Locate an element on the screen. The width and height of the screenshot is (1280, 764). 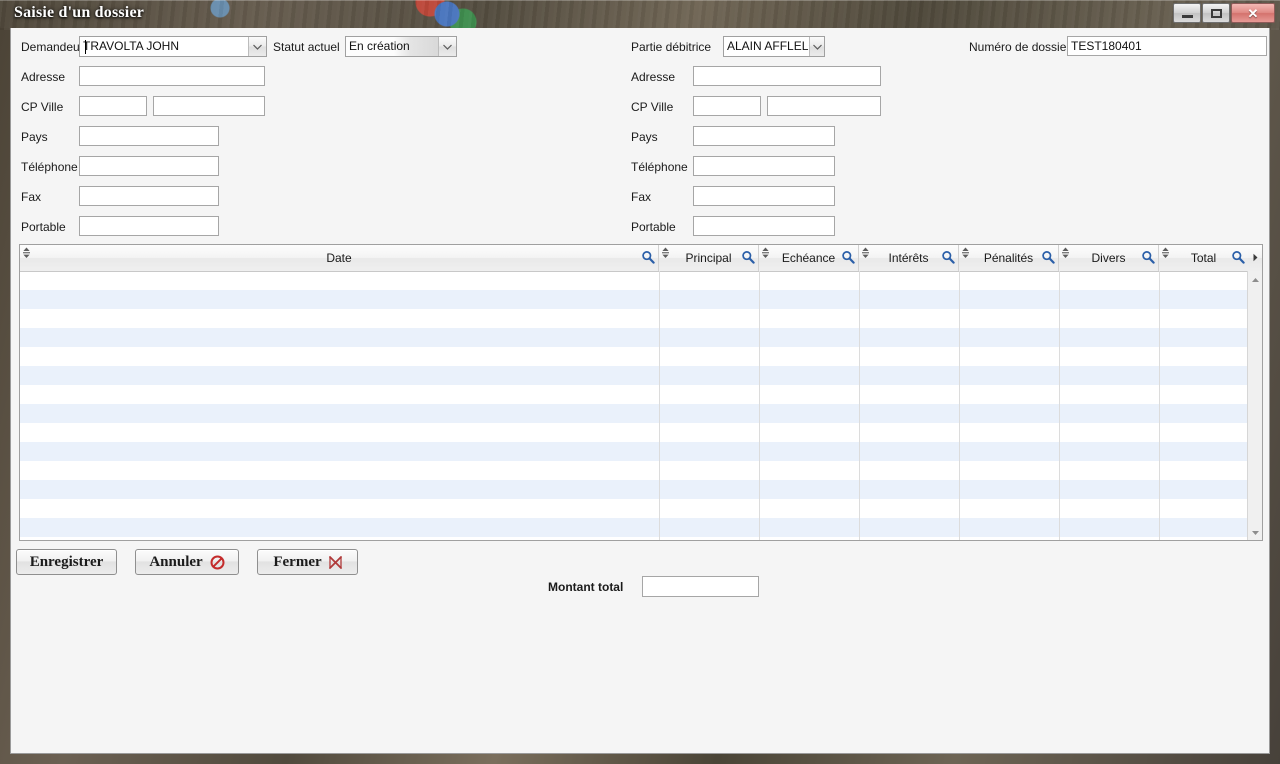
close-dialog-button: Fermer is located at coordinates (307, 562).